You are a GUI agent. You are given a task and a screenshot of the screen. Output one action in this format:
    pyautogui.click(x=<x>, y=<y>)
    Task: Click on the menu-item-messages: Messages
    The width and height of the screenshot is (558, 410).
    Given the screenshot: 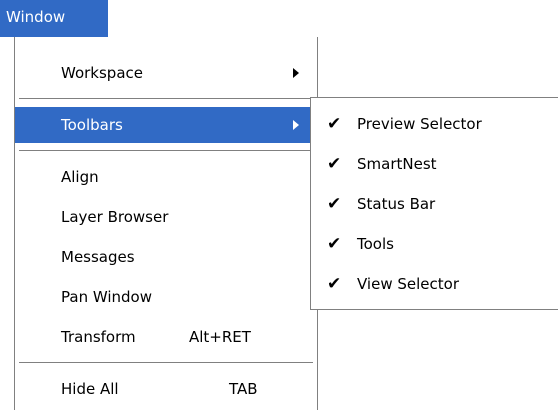 What is the action you would take?
    pyautogui.click(x=166, y=257)
    